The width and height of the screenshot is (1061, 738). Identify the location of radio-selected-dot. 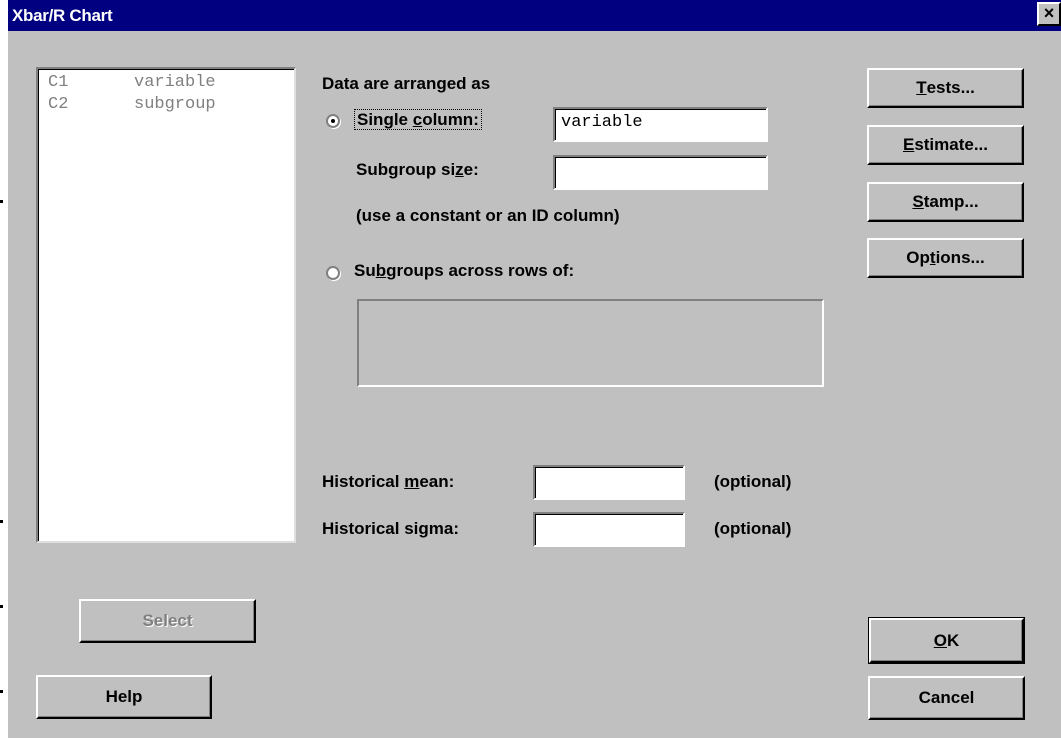
(333, 121).